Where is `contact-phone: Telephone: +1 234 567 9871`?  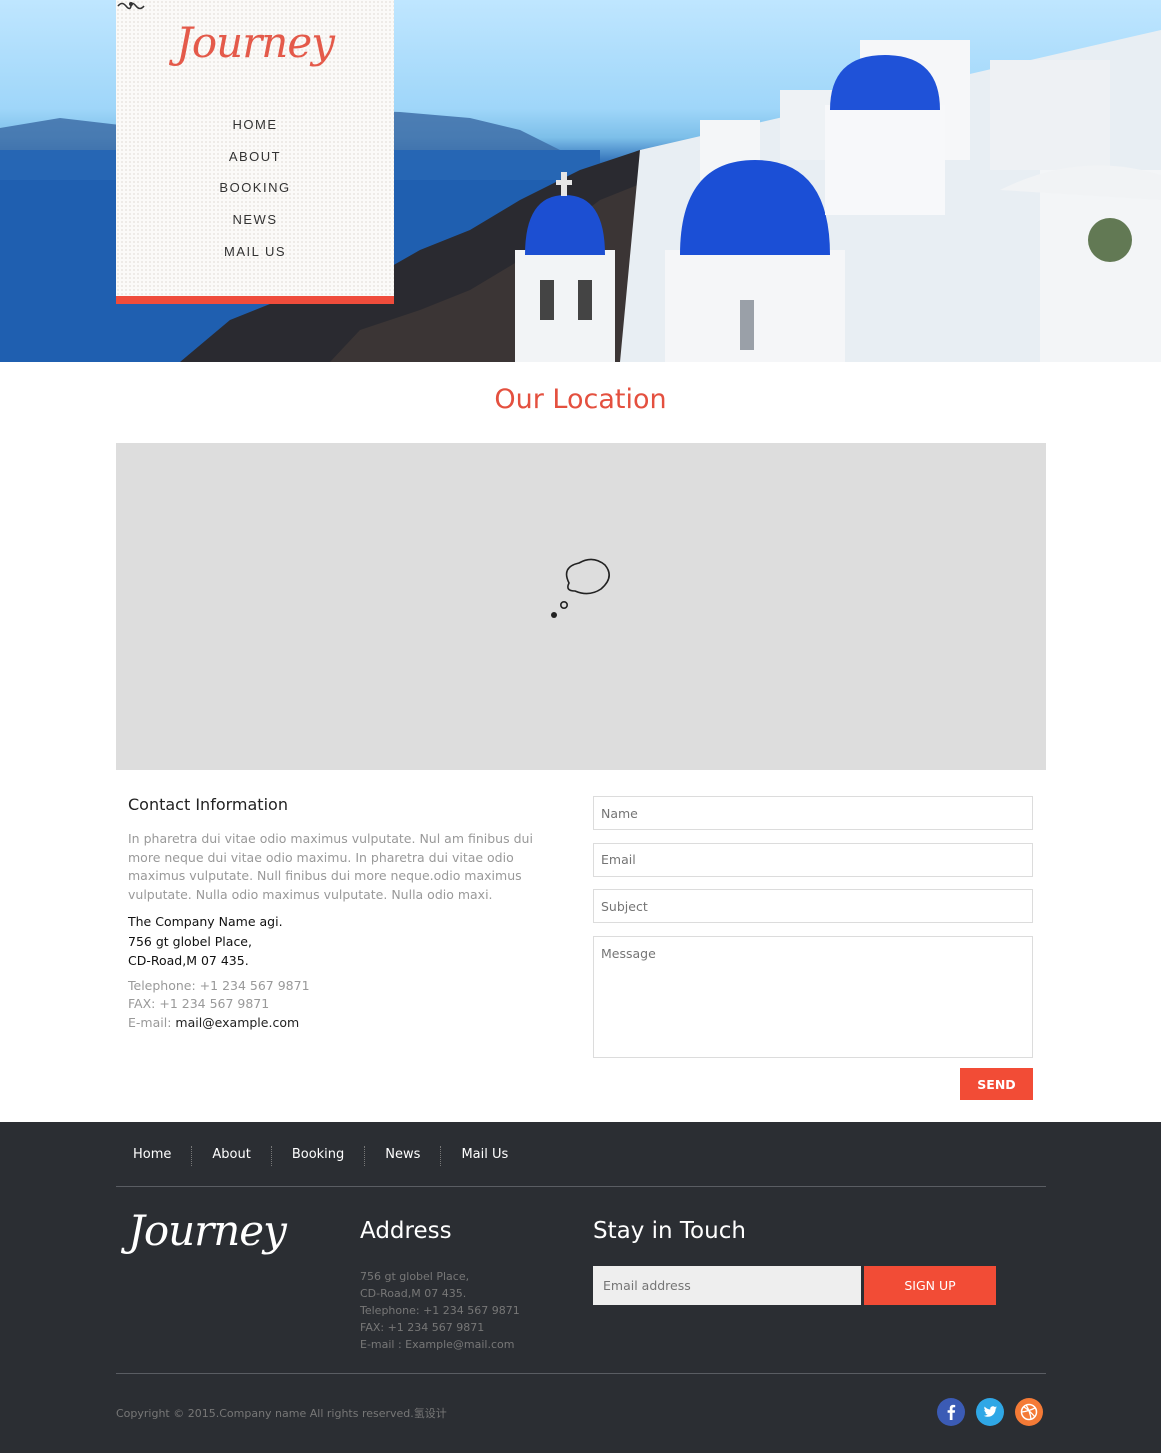 contact-phone: Telephone: +1 234 567 9871 is located at coordinates (219, 985).